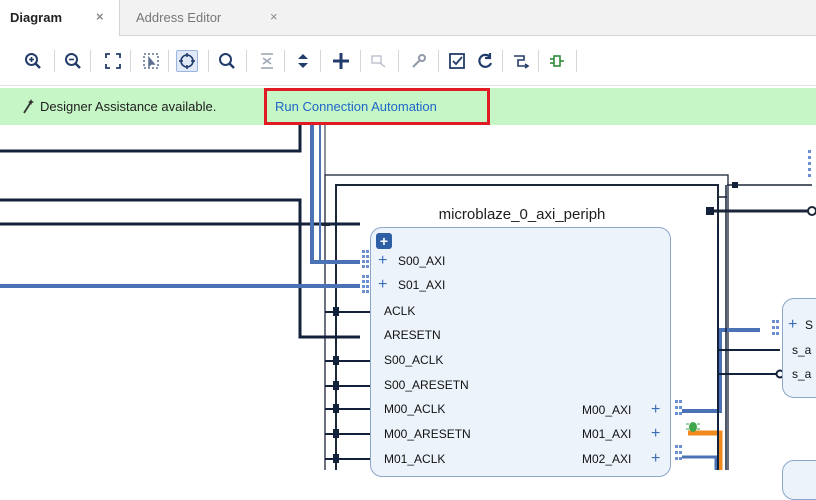 The width and height of the screenshot is (816, 500). Describe the element at coordinates (151, 61) in the screenshot. I see `fit-selection-icon` at that location.